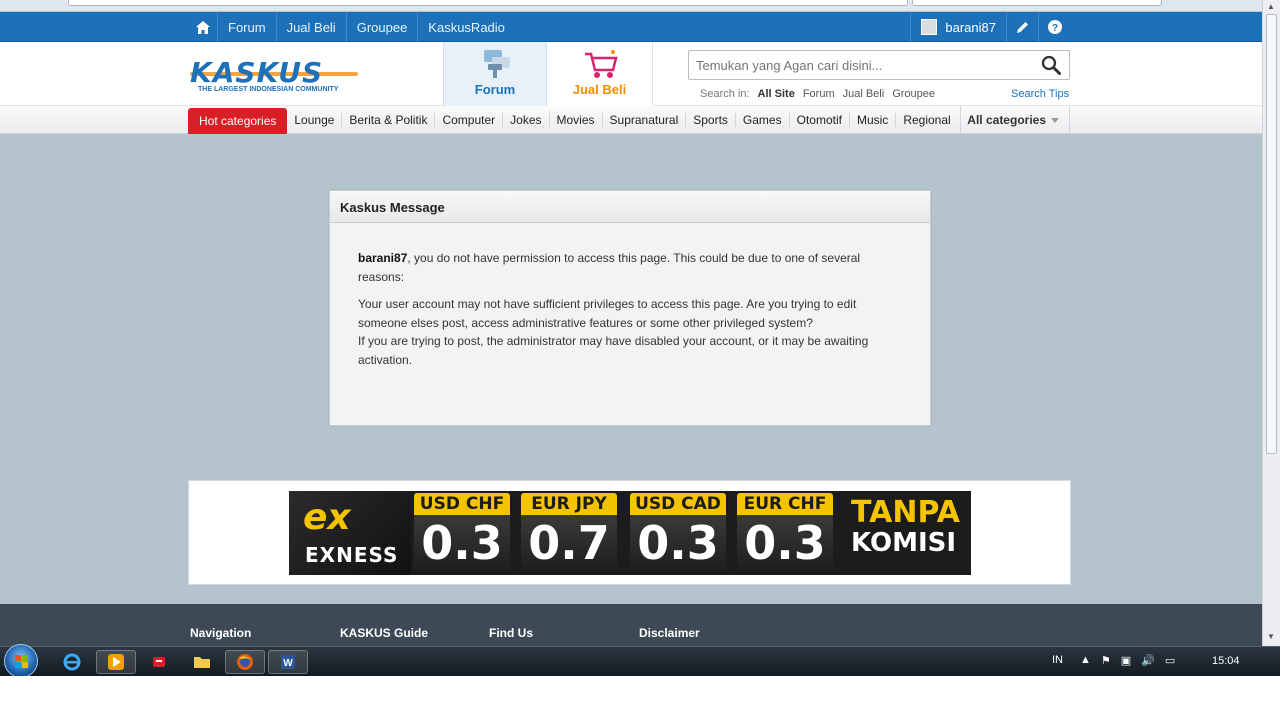  Describe the element at coordinates (383, 27) in the screenshot. I see `topnav-groupee-link: Groupee` at that location.